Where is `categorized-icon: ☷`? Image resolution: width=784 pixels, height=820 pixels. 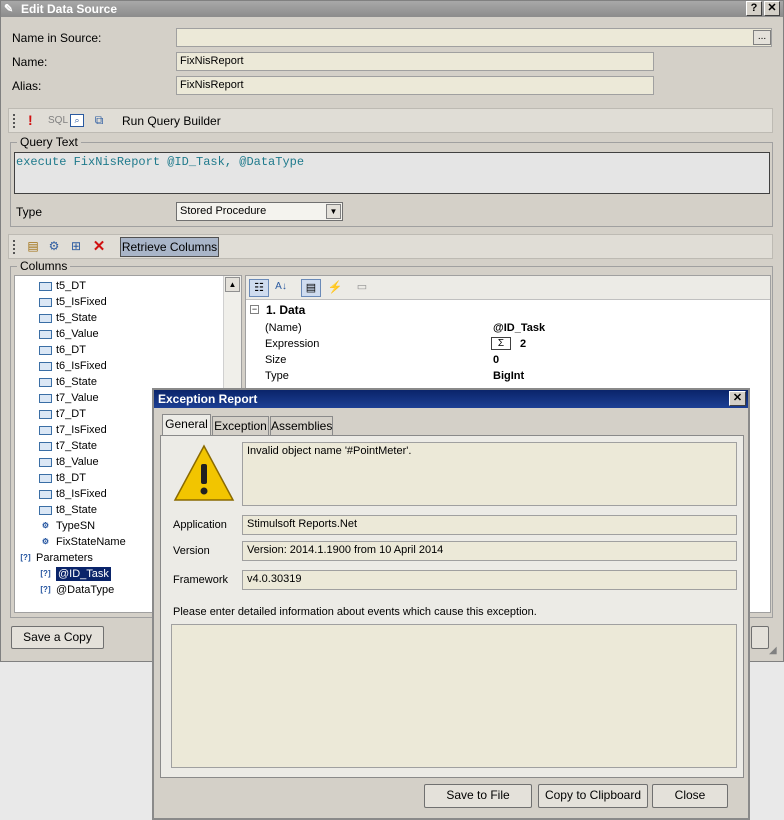
categorized-icon: ☷ is located at coordinates (259, 288).